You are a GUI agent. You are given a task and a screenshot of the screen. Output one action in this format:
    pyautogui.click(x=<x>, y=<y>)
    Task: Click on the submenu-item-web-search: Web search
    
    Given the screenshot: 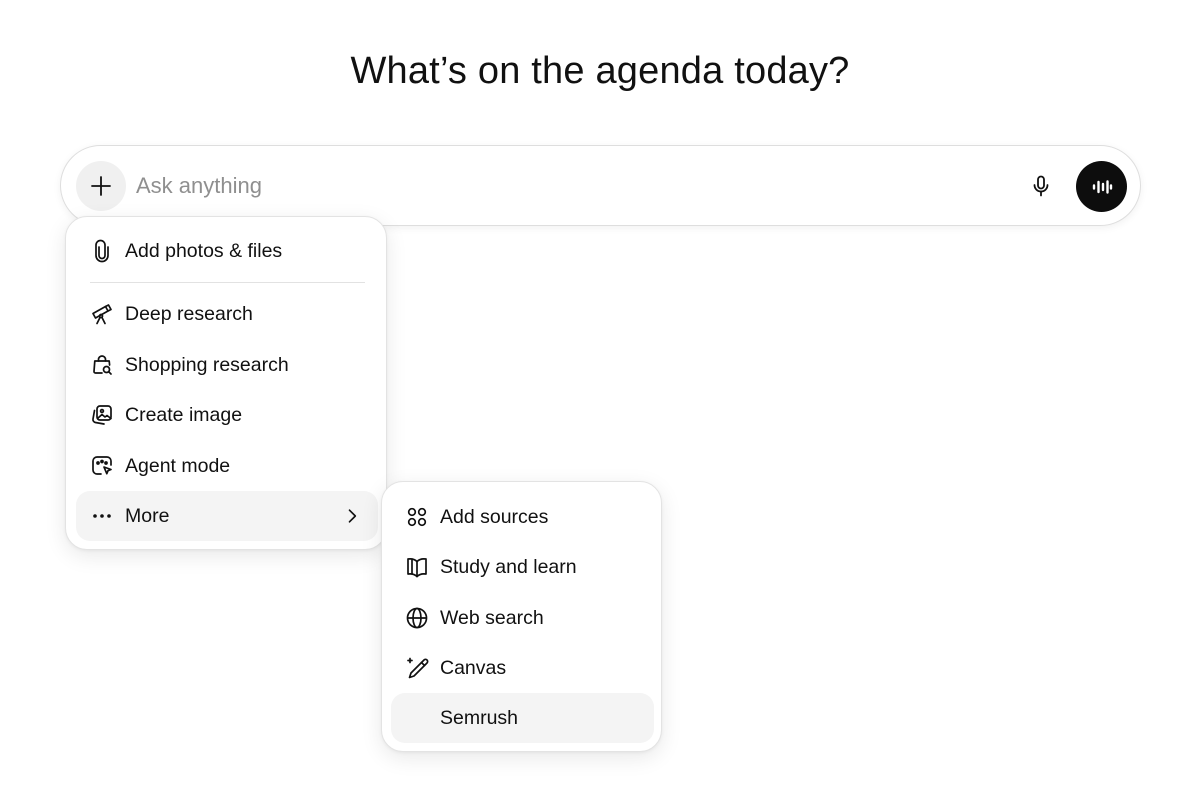 What is the action you would take?
    pyautogui.click(x=522, y=618)
    